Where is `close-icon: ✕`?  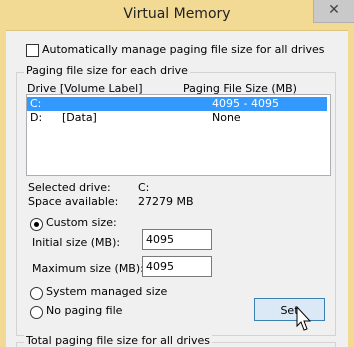
close-icon: ✕ is located at coordinates (334, 10).